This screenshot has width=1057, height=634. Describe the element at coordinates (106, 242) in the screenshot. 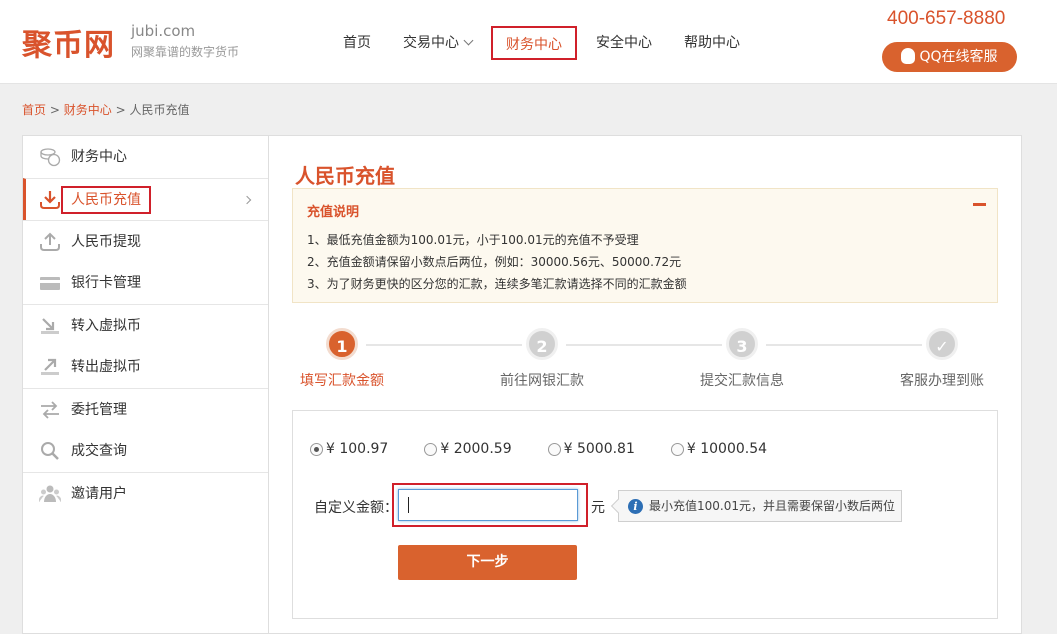

I see `sidebar-item-label: 人民币提现` at that location.